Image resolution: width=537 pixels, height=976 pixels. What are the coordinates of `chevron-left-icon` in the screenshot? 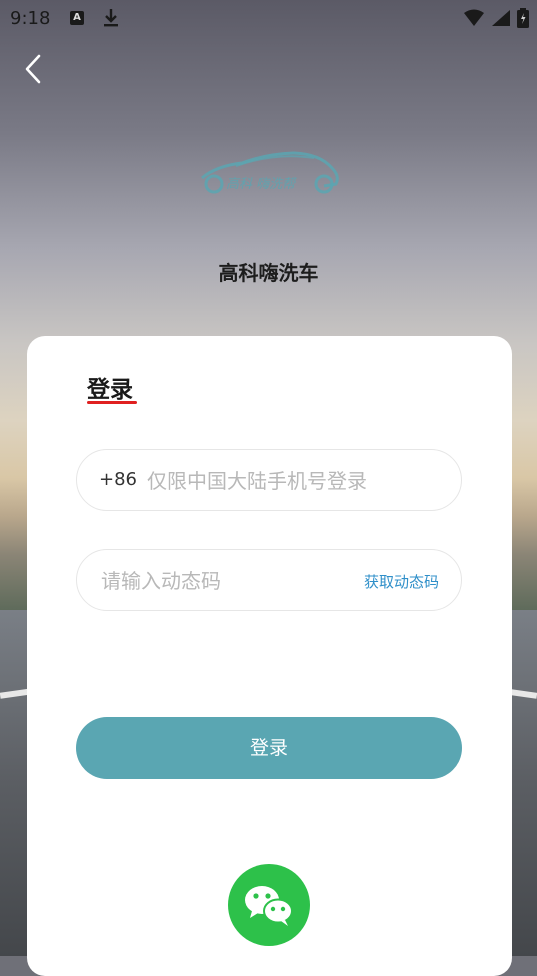 It's located at (33, 69).